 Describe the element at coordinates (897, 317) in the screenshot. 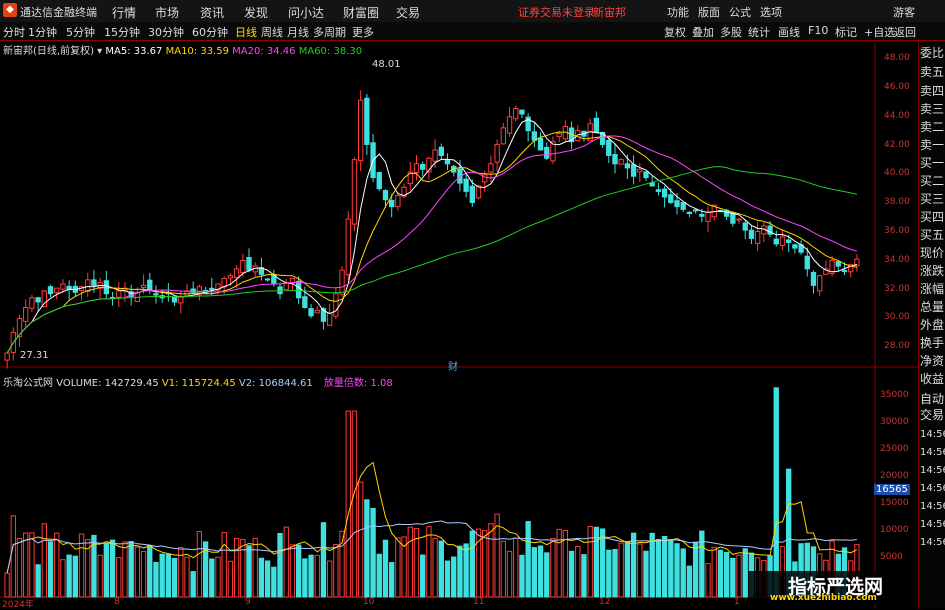

I see `price-tick: 30.00` at that location.